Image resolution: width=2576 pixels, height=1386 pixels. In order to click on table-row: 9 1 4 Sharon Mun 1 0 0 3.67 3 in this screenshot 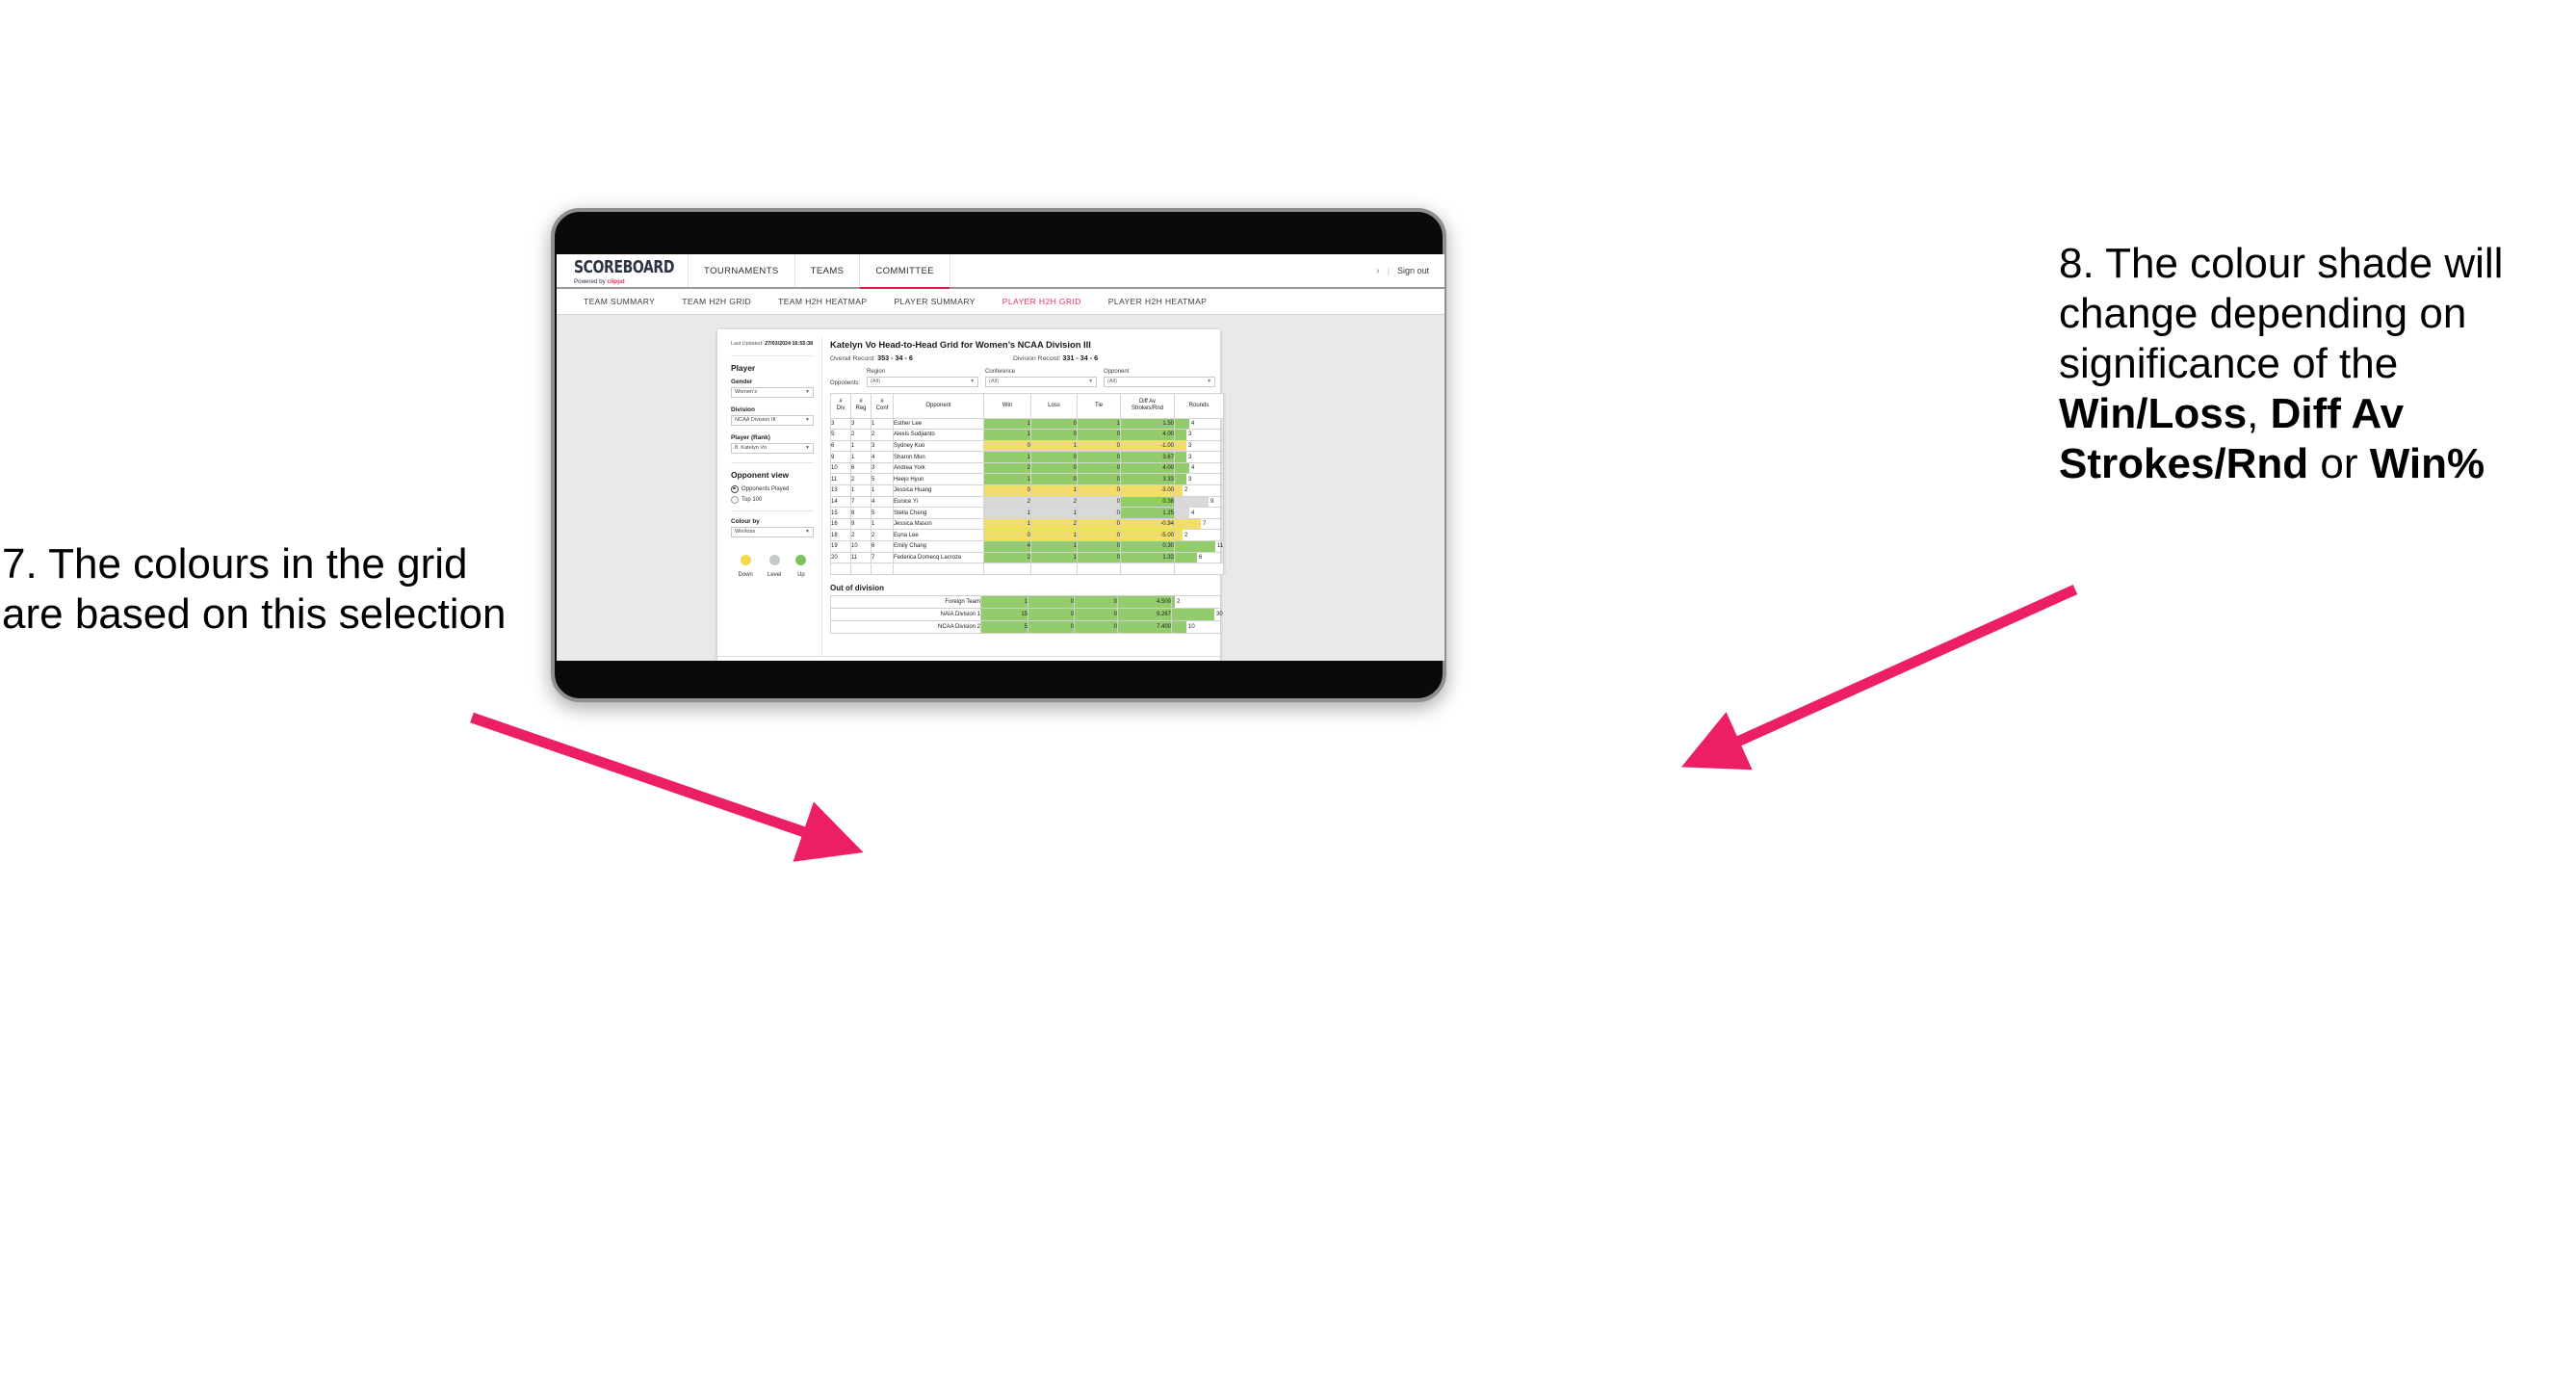, I will do `click(1027, 457)`.